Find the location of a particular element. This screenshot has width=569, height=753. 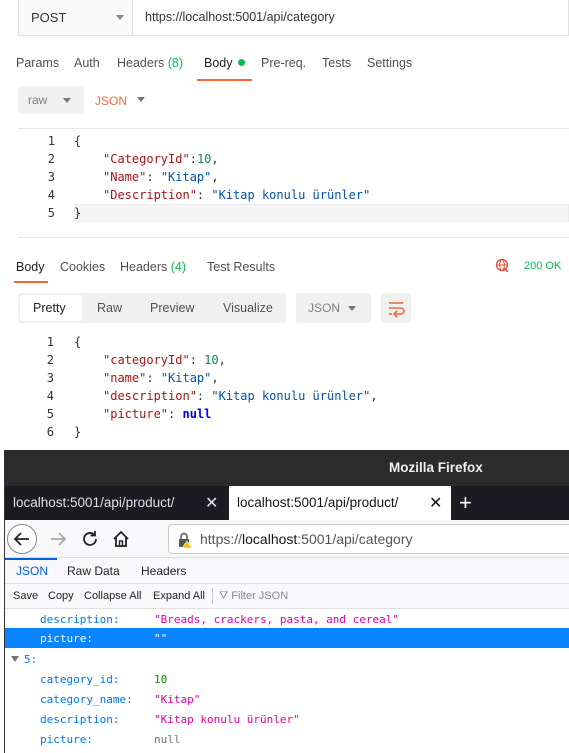

brace: } is located at coordinates (78, 213).